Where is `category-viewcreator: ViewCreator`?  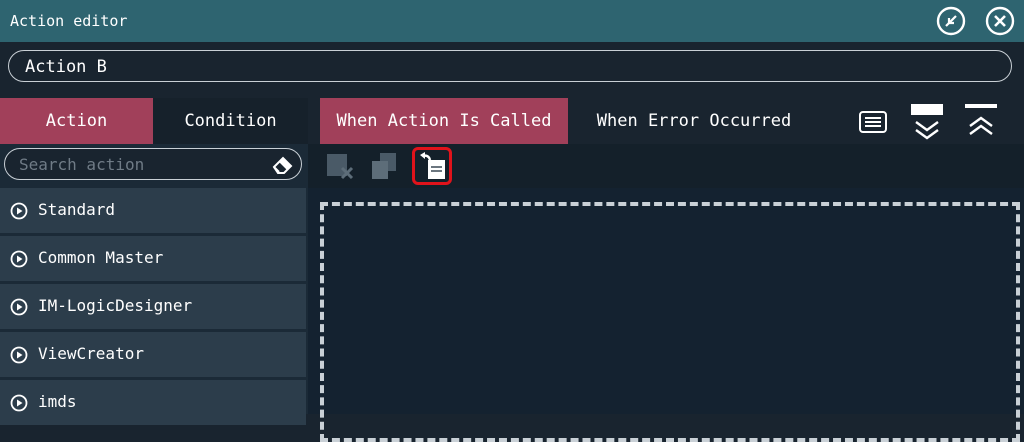
category-viewcreator: ViewCreator is located at coordinates (153, 354).